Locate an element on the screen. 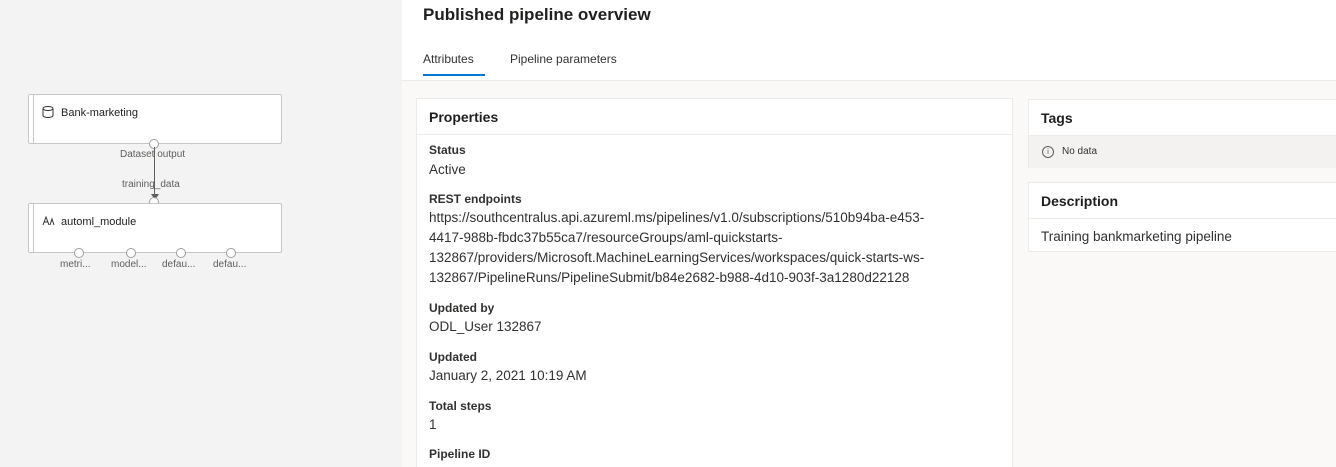  description-text: Training bankmarketing pipeline is located at coordinates (1136, 236).